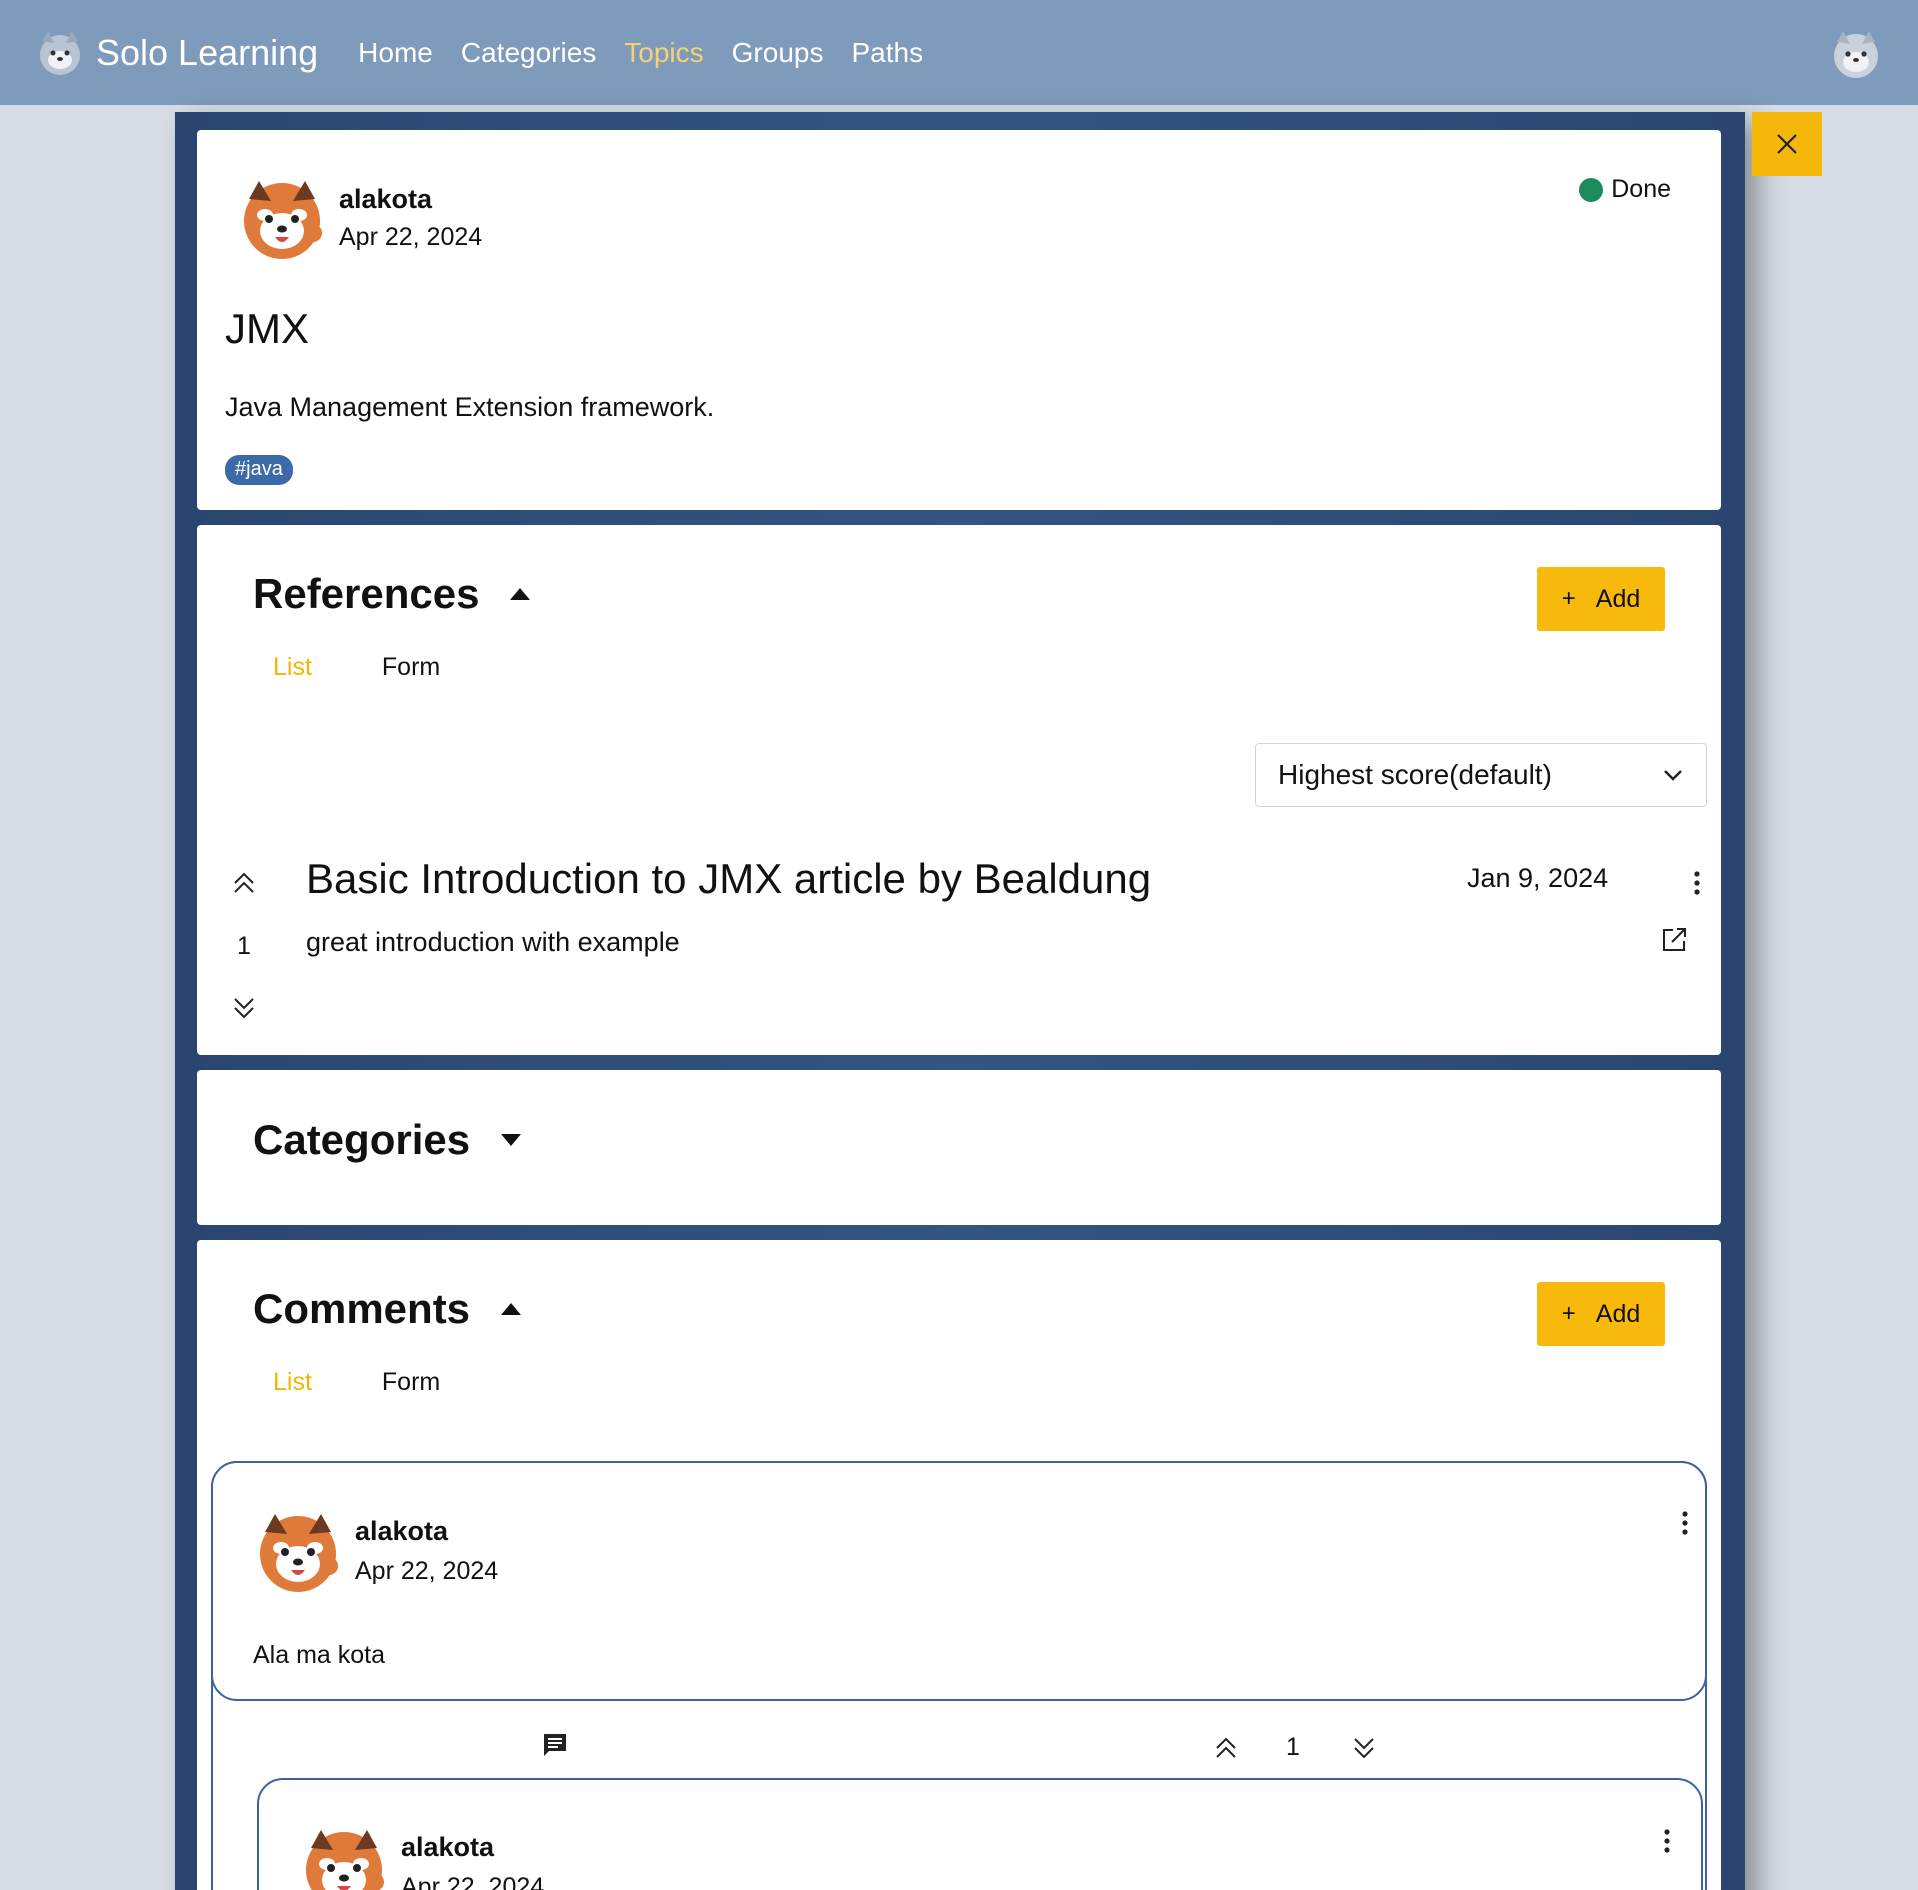  I want to click on topic-date: Apr 22, 2024, so click(411, 237).